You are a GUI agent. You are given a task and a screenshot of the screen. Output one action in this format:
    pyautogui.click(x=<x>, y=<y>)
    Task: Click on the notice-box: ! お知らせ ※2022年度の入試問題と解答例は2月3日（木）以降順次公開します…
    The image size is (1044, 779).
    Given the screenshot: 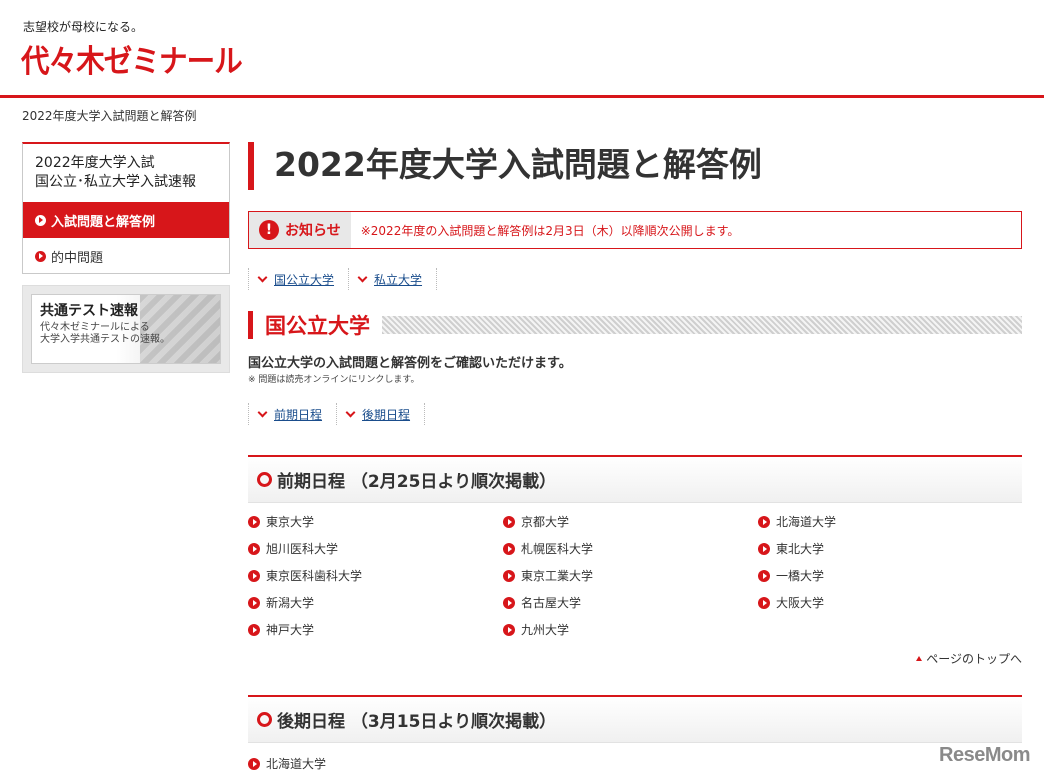 What is the action you would take?
    pyautogui.click(x=635, y=230)
    